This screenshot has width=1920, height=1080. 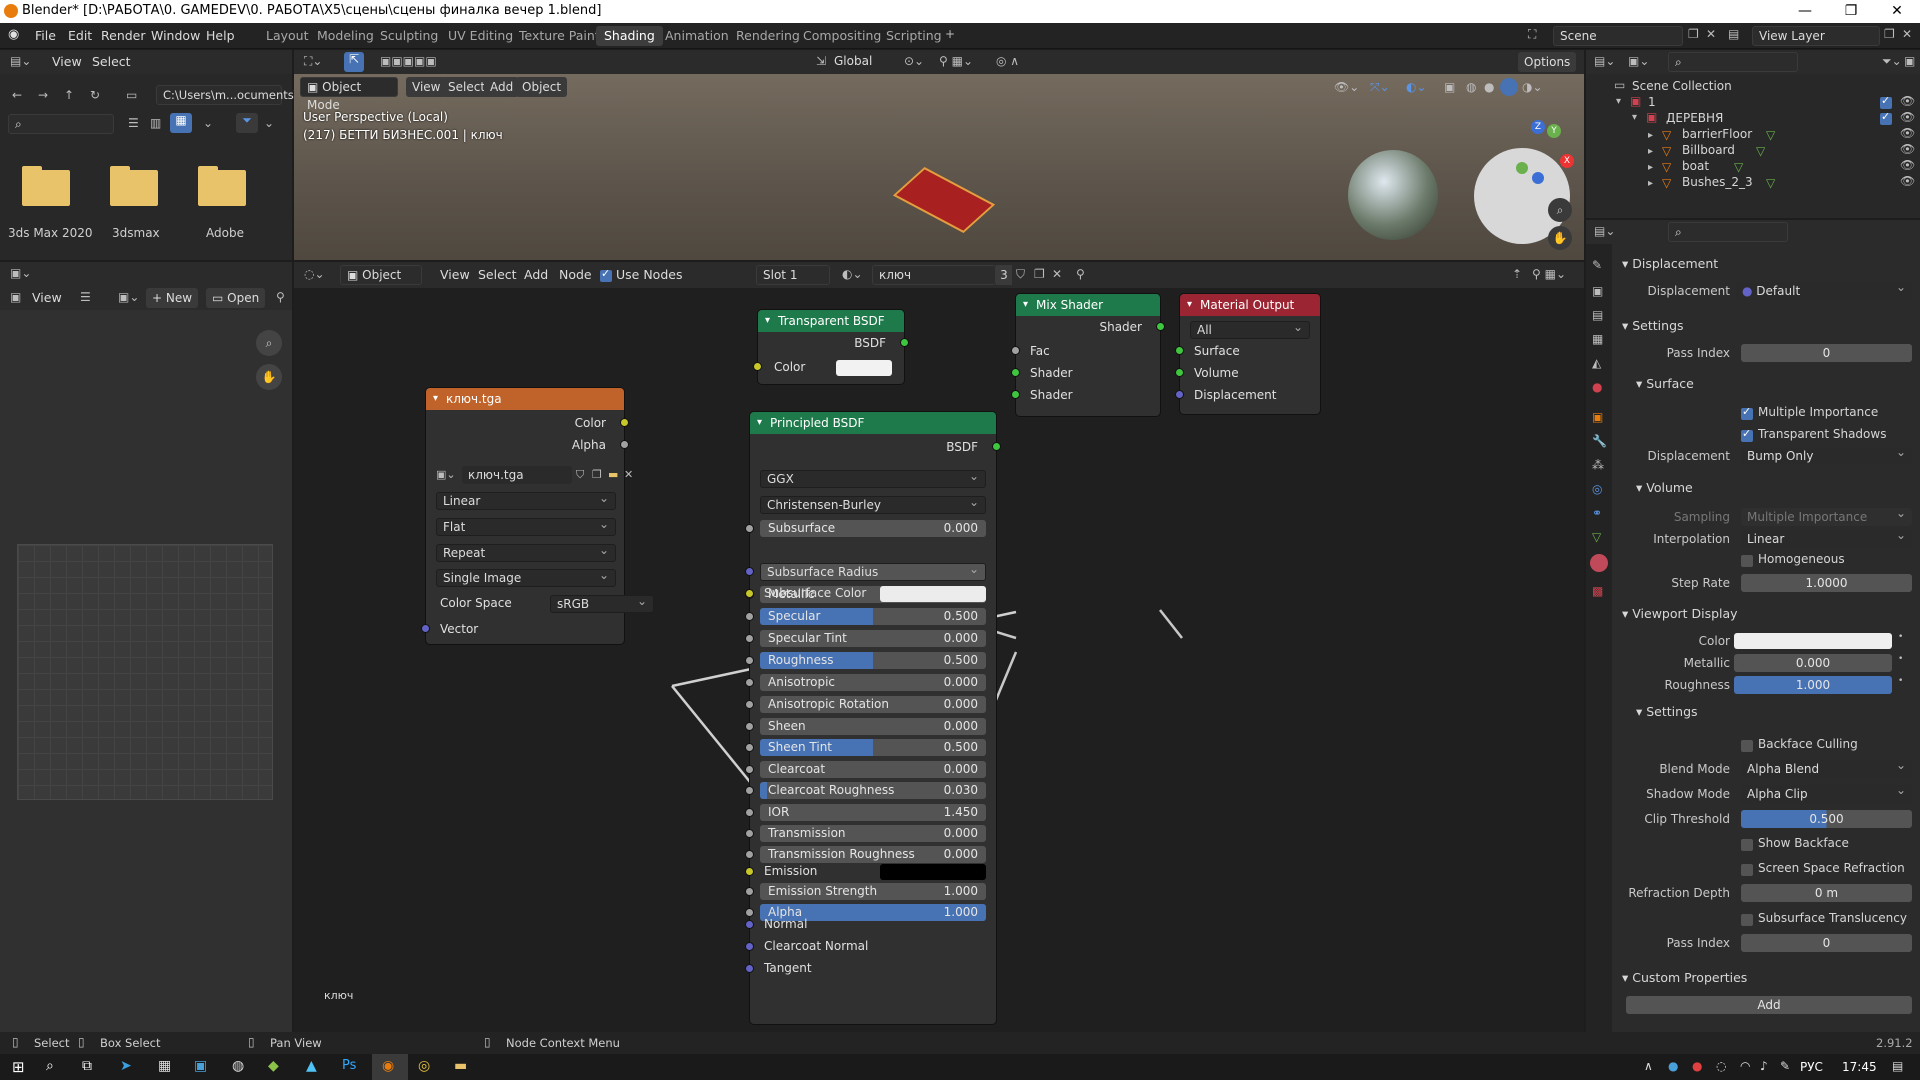 I want to click on vector-input-socket, so click(x=425, y=628).